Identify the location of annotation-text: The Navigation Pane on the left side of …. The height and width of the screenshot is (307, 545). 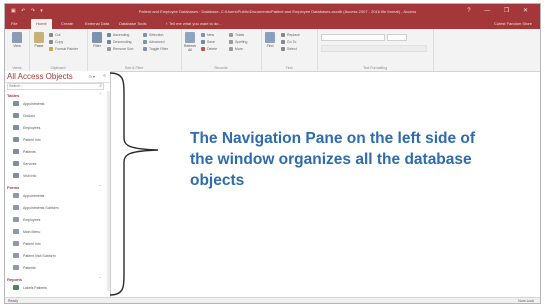
(333, 159).